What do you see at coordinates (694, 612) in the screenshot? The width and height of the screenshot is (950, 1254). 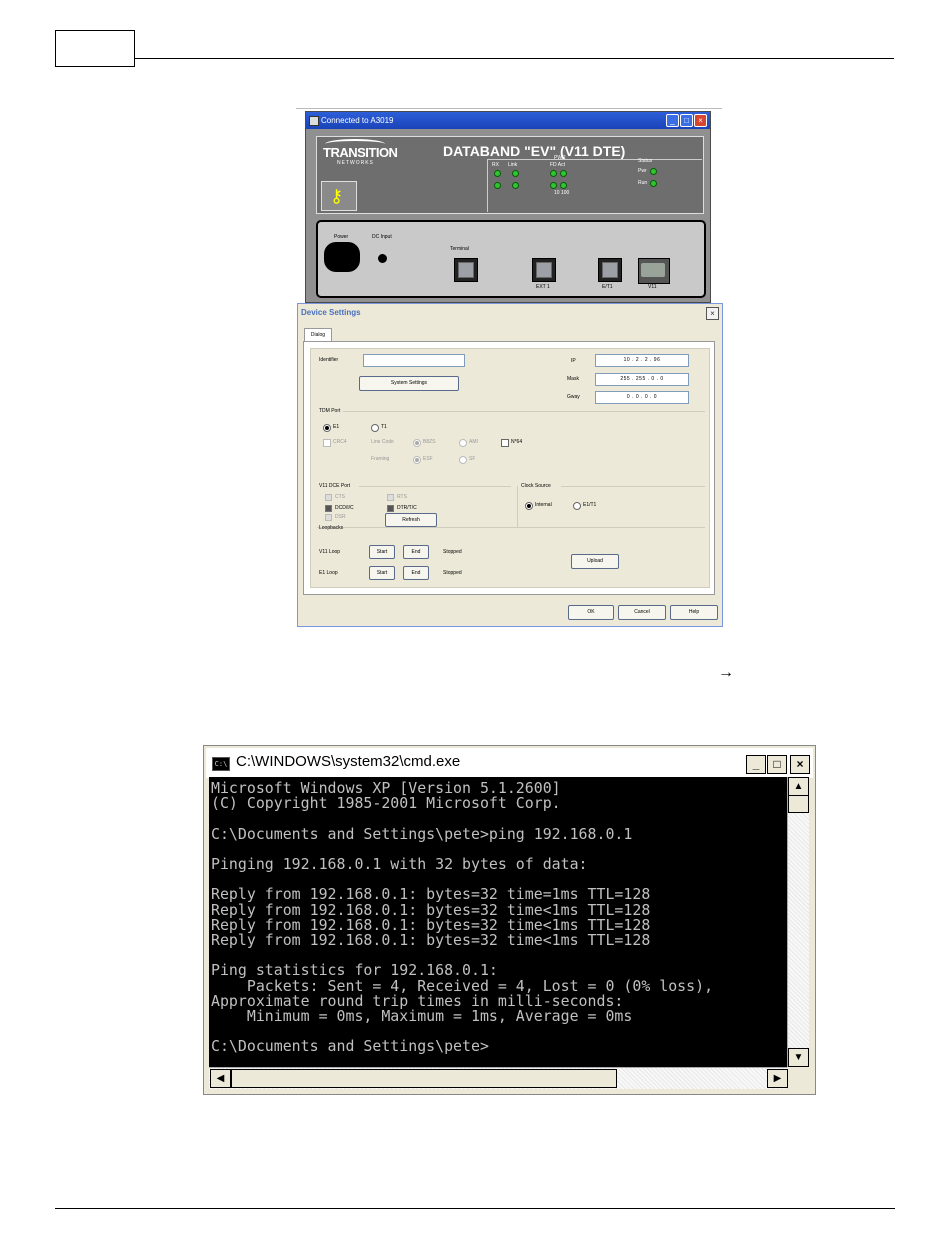 I see `help-button: Help` at bounding box center [694, 612].